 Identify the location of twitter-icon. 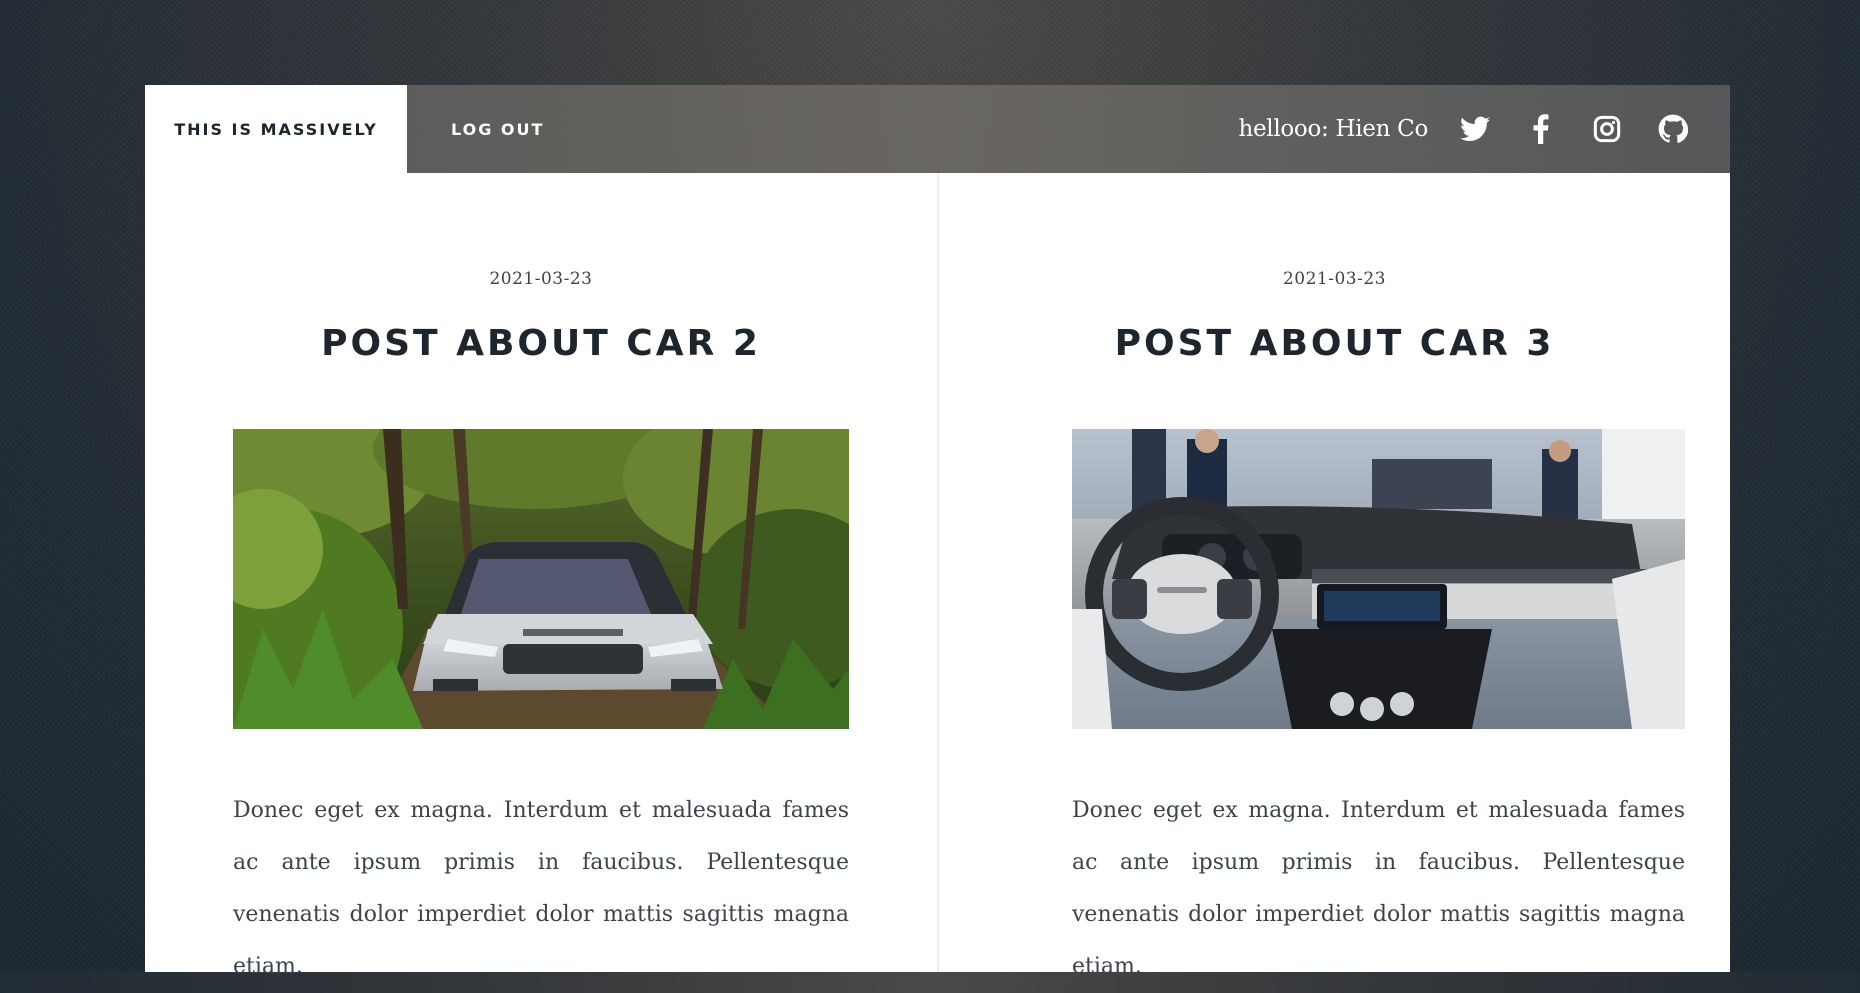
(1475, 129).